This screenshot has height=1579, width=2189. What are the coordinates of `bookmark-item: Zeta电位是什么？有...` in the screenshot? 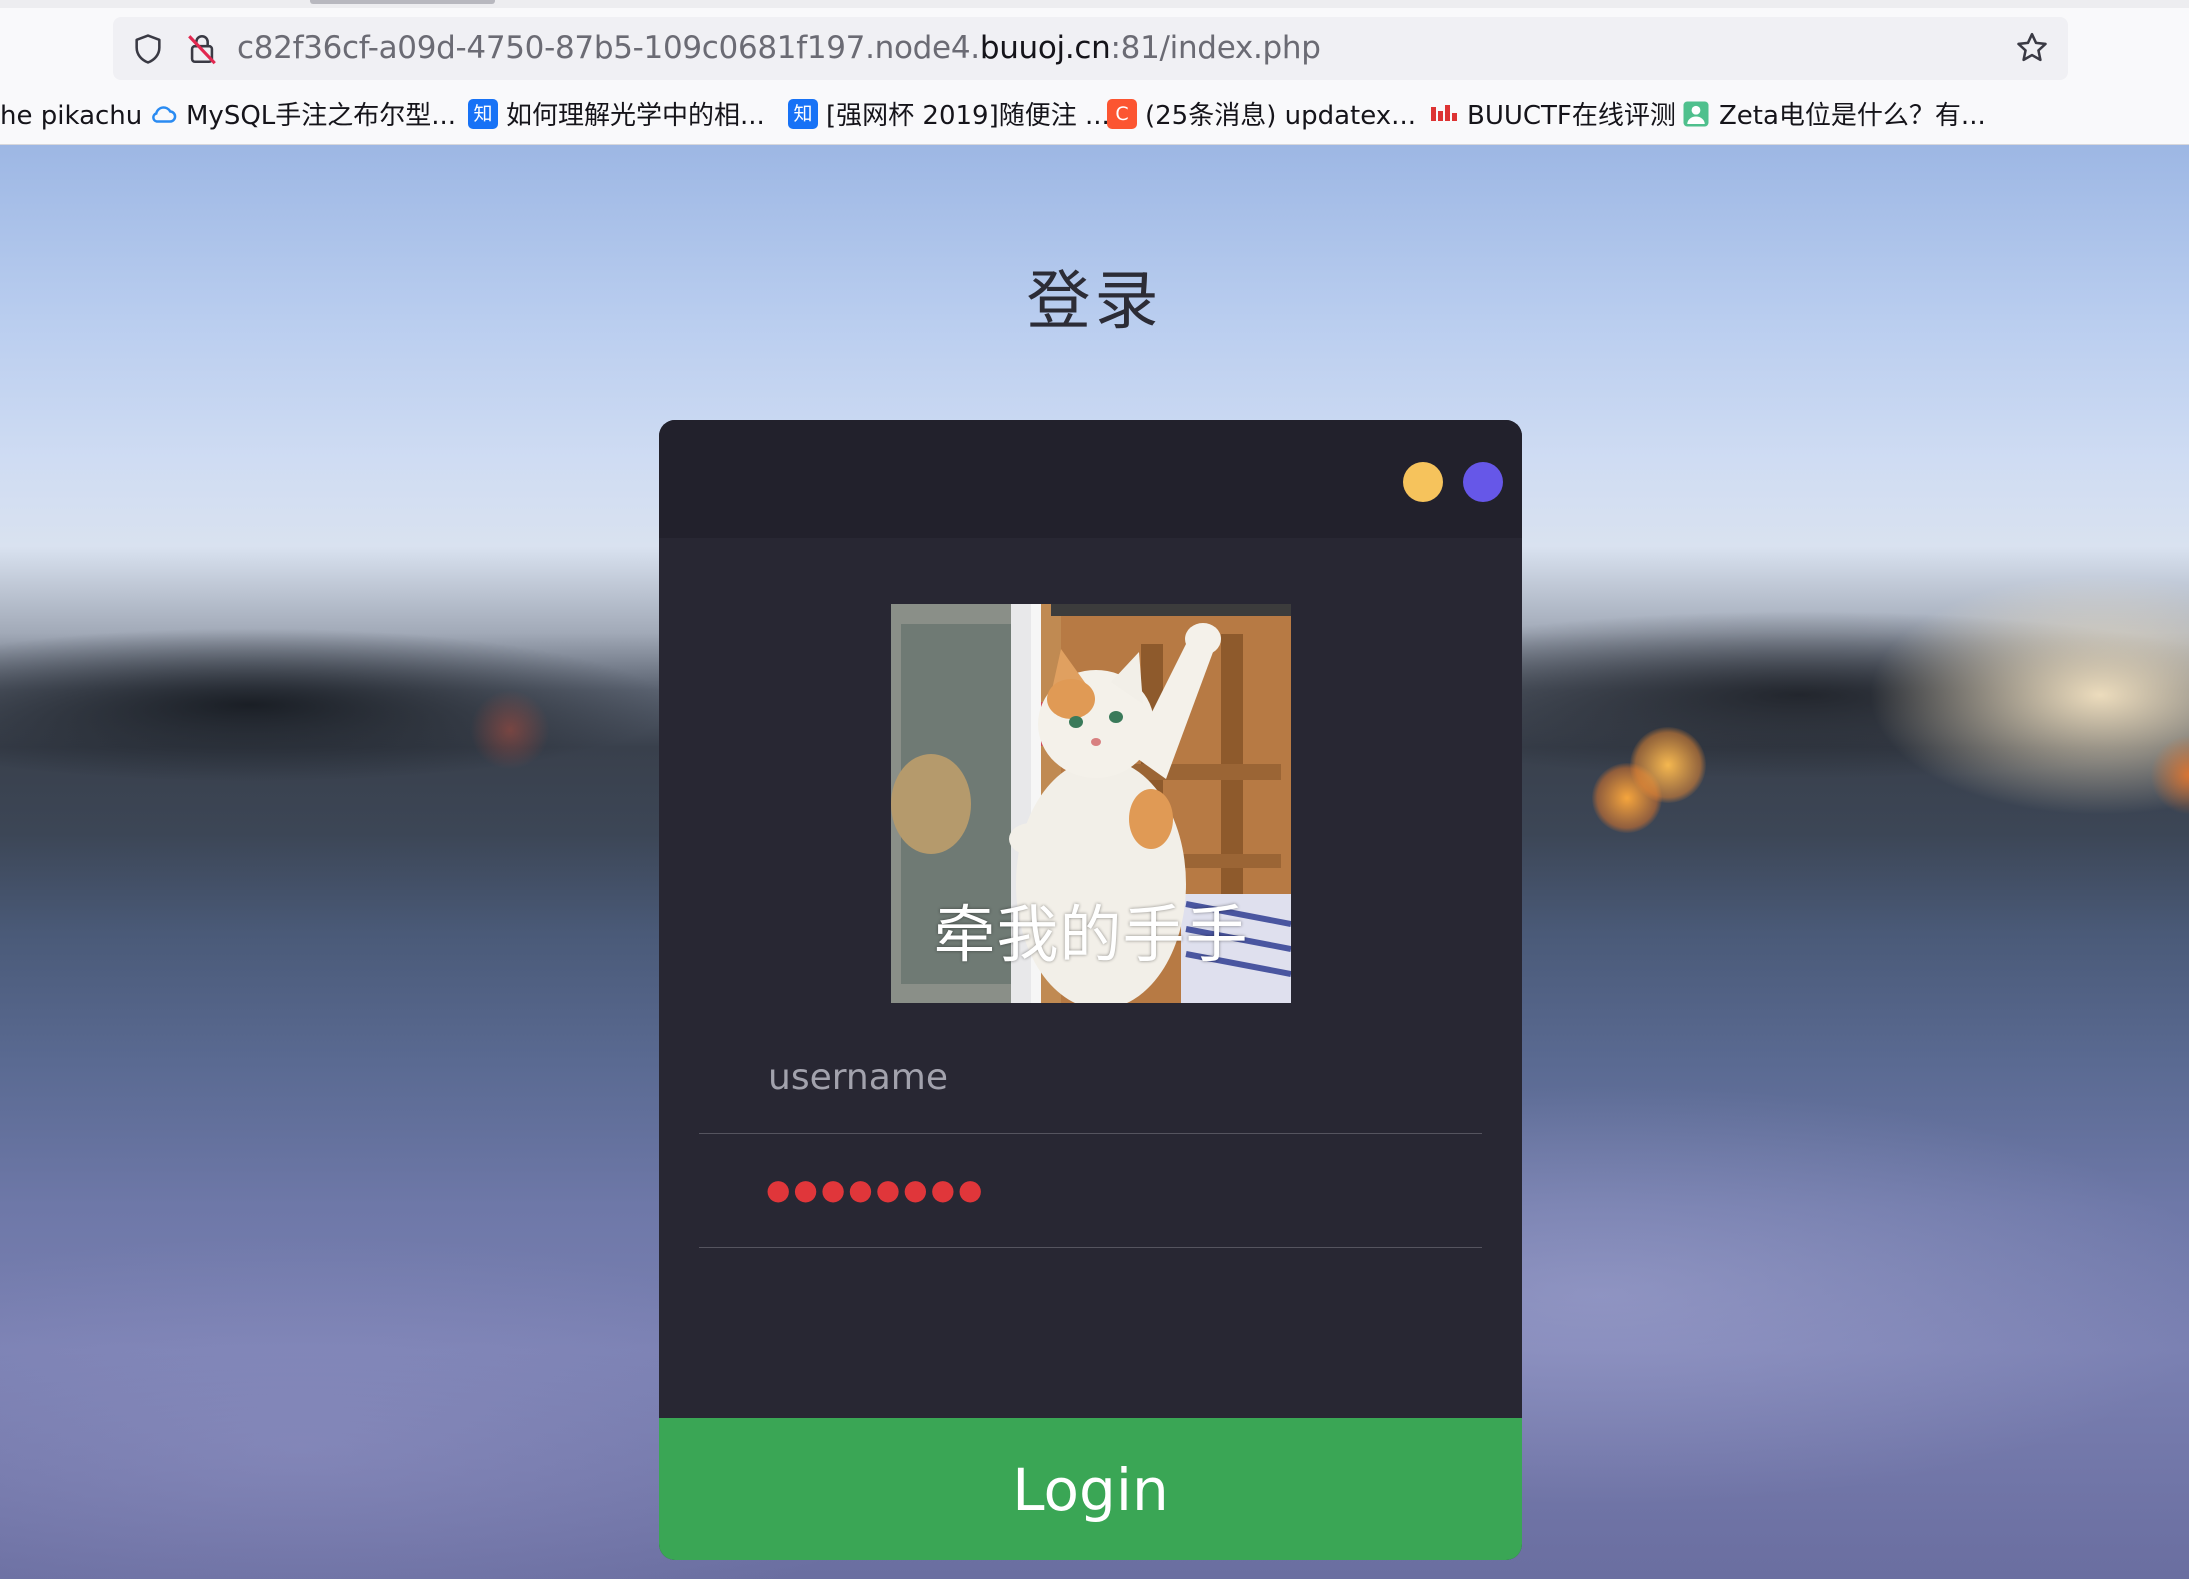 It's located at (1833, 116).